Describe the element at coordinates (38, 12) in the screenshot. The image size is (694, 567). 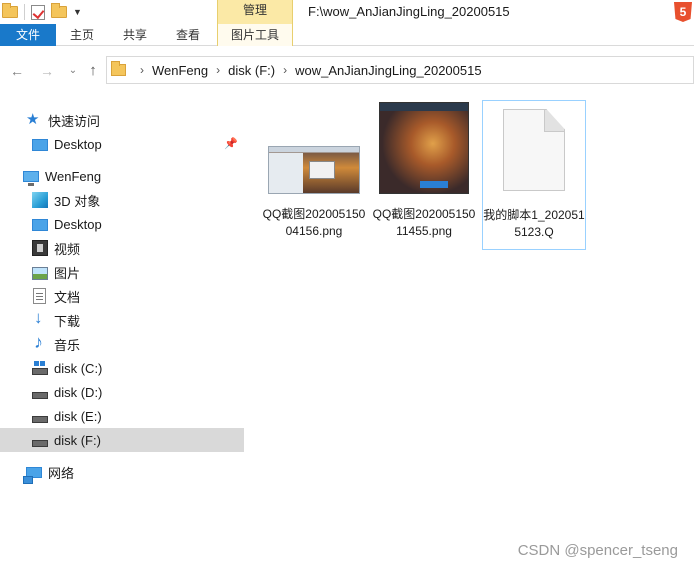
I see `properties-icon` at that location.